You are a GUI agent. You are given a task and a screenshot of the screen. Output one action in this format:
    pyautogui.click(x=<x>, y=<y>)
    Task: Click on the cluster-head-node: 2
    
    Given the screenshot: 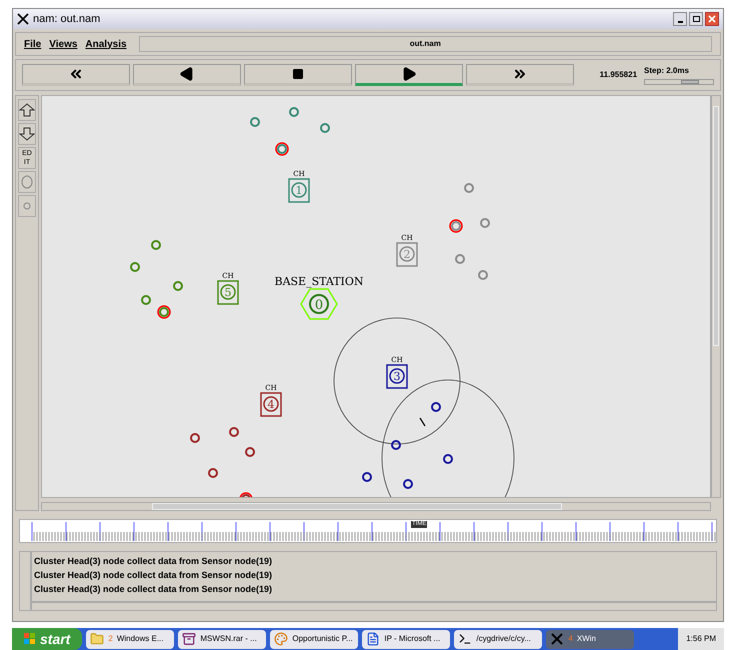 What is the action you would take?
    pyautogui.click(x=407, y=254)
    